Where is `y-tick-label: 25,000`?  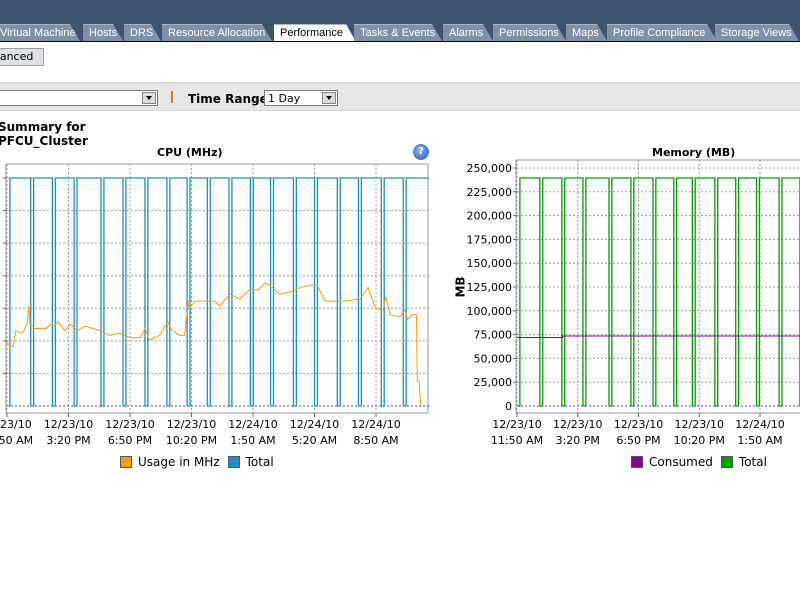 y-tick-label: 25,000 is located at coordinates (493, 382).